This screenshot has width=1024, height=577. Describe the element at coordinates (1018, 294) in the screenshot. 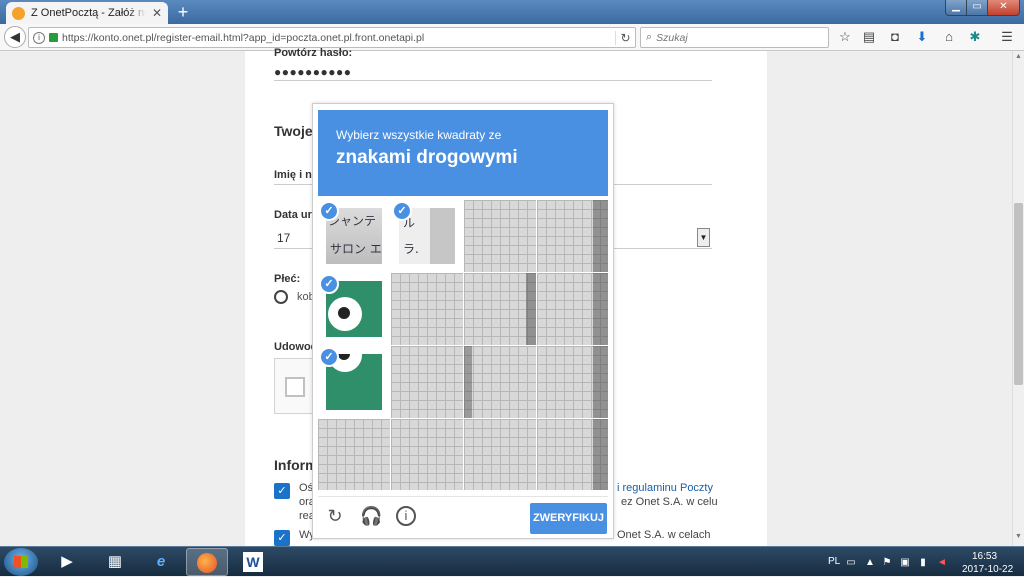

I see `scrollbar-thumb` at that location.